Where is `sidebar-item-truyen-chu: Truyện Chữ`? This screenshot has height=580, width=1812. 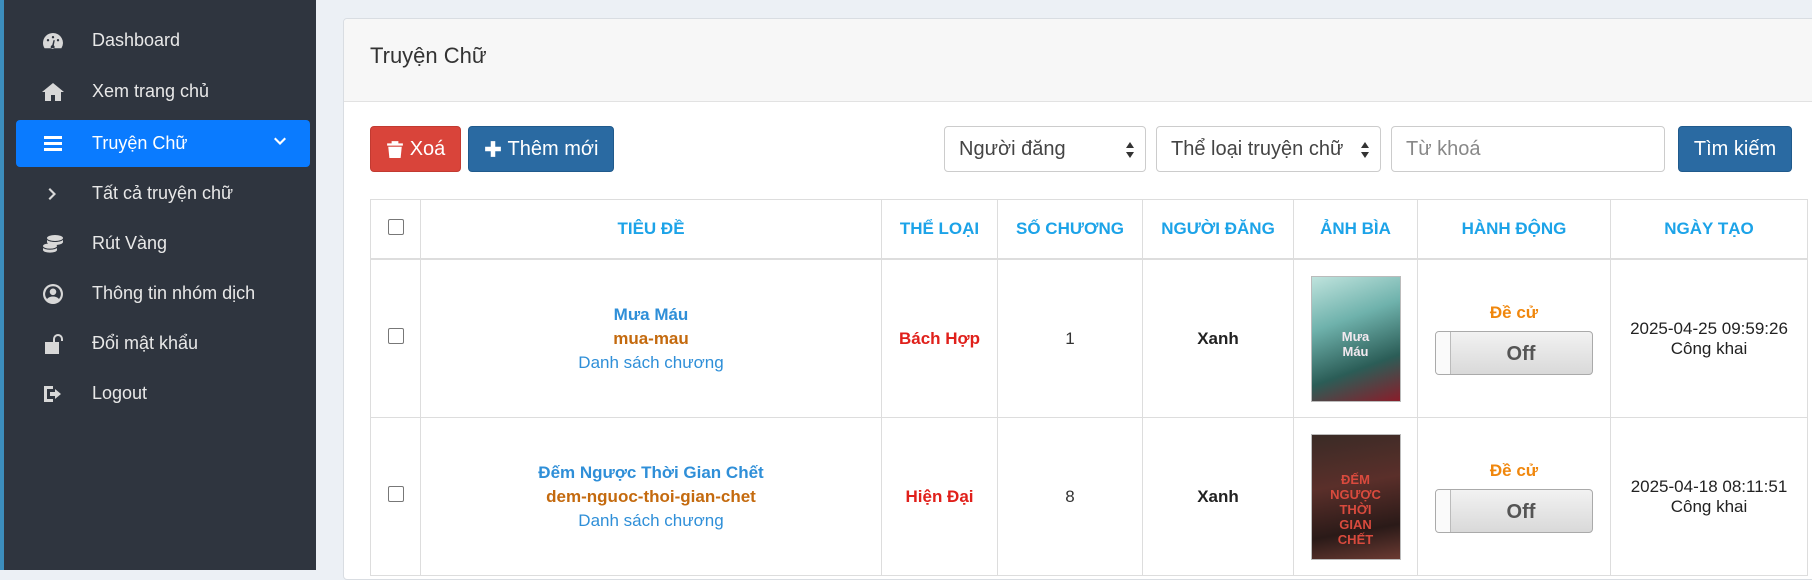
sidebar-item-truyen-chu: Truyện Chữ is located at coordinates (163, 143).